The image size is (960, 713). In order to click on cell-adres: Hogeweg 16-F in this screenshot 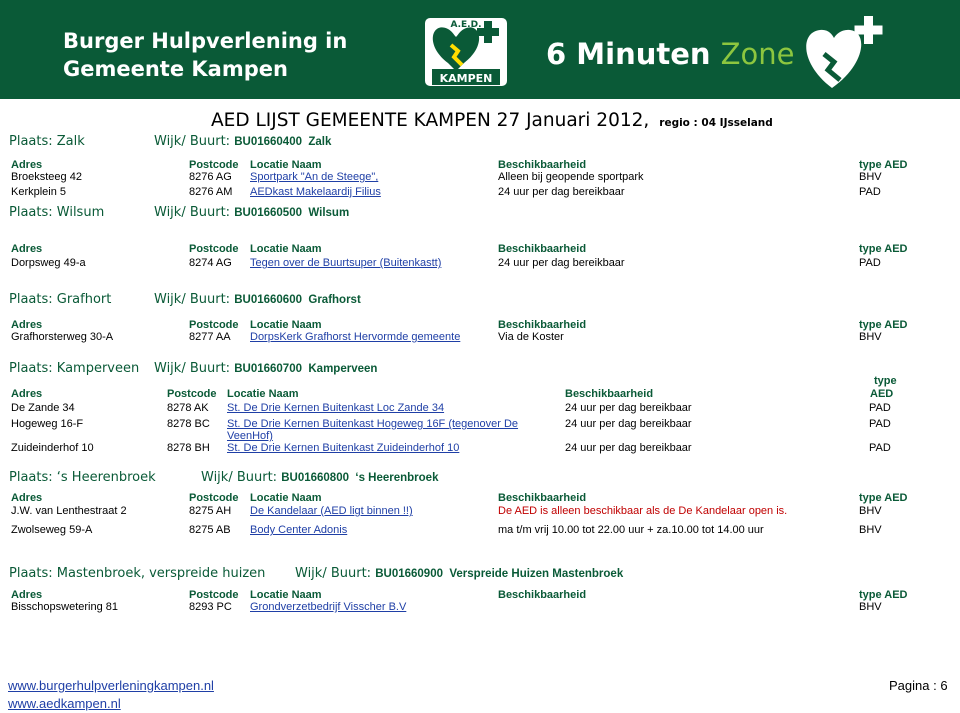, I will do `click(47, 424)`.